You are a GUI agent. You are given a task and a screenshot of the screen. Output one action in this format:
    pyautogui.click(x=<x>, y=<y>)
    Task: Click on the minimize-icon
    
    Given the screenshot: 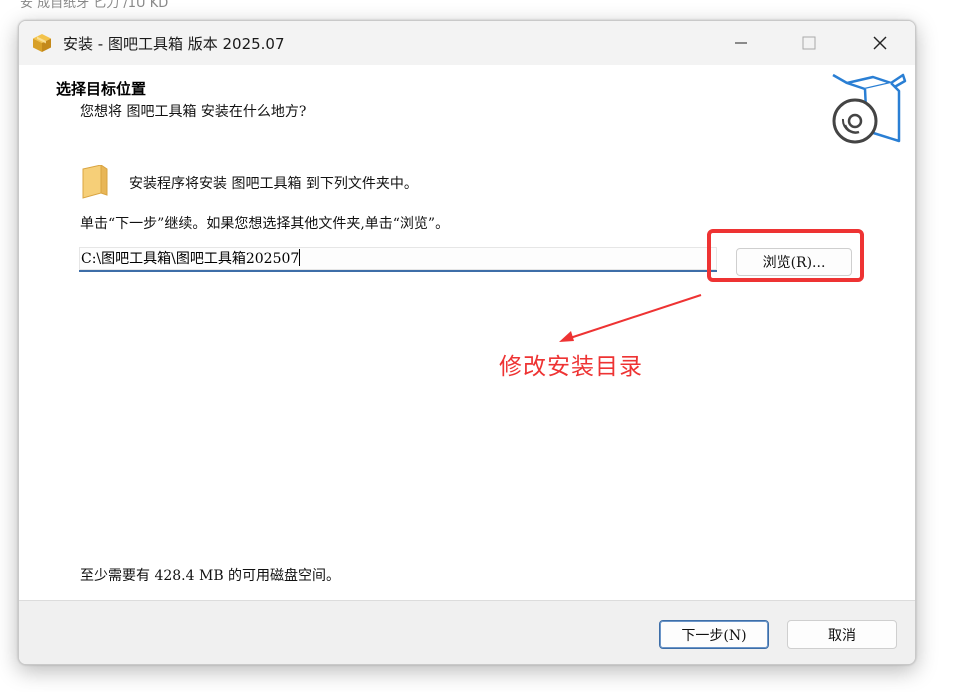 What is the action you would take?
    pyautogui.click(x=741, y=43)
    